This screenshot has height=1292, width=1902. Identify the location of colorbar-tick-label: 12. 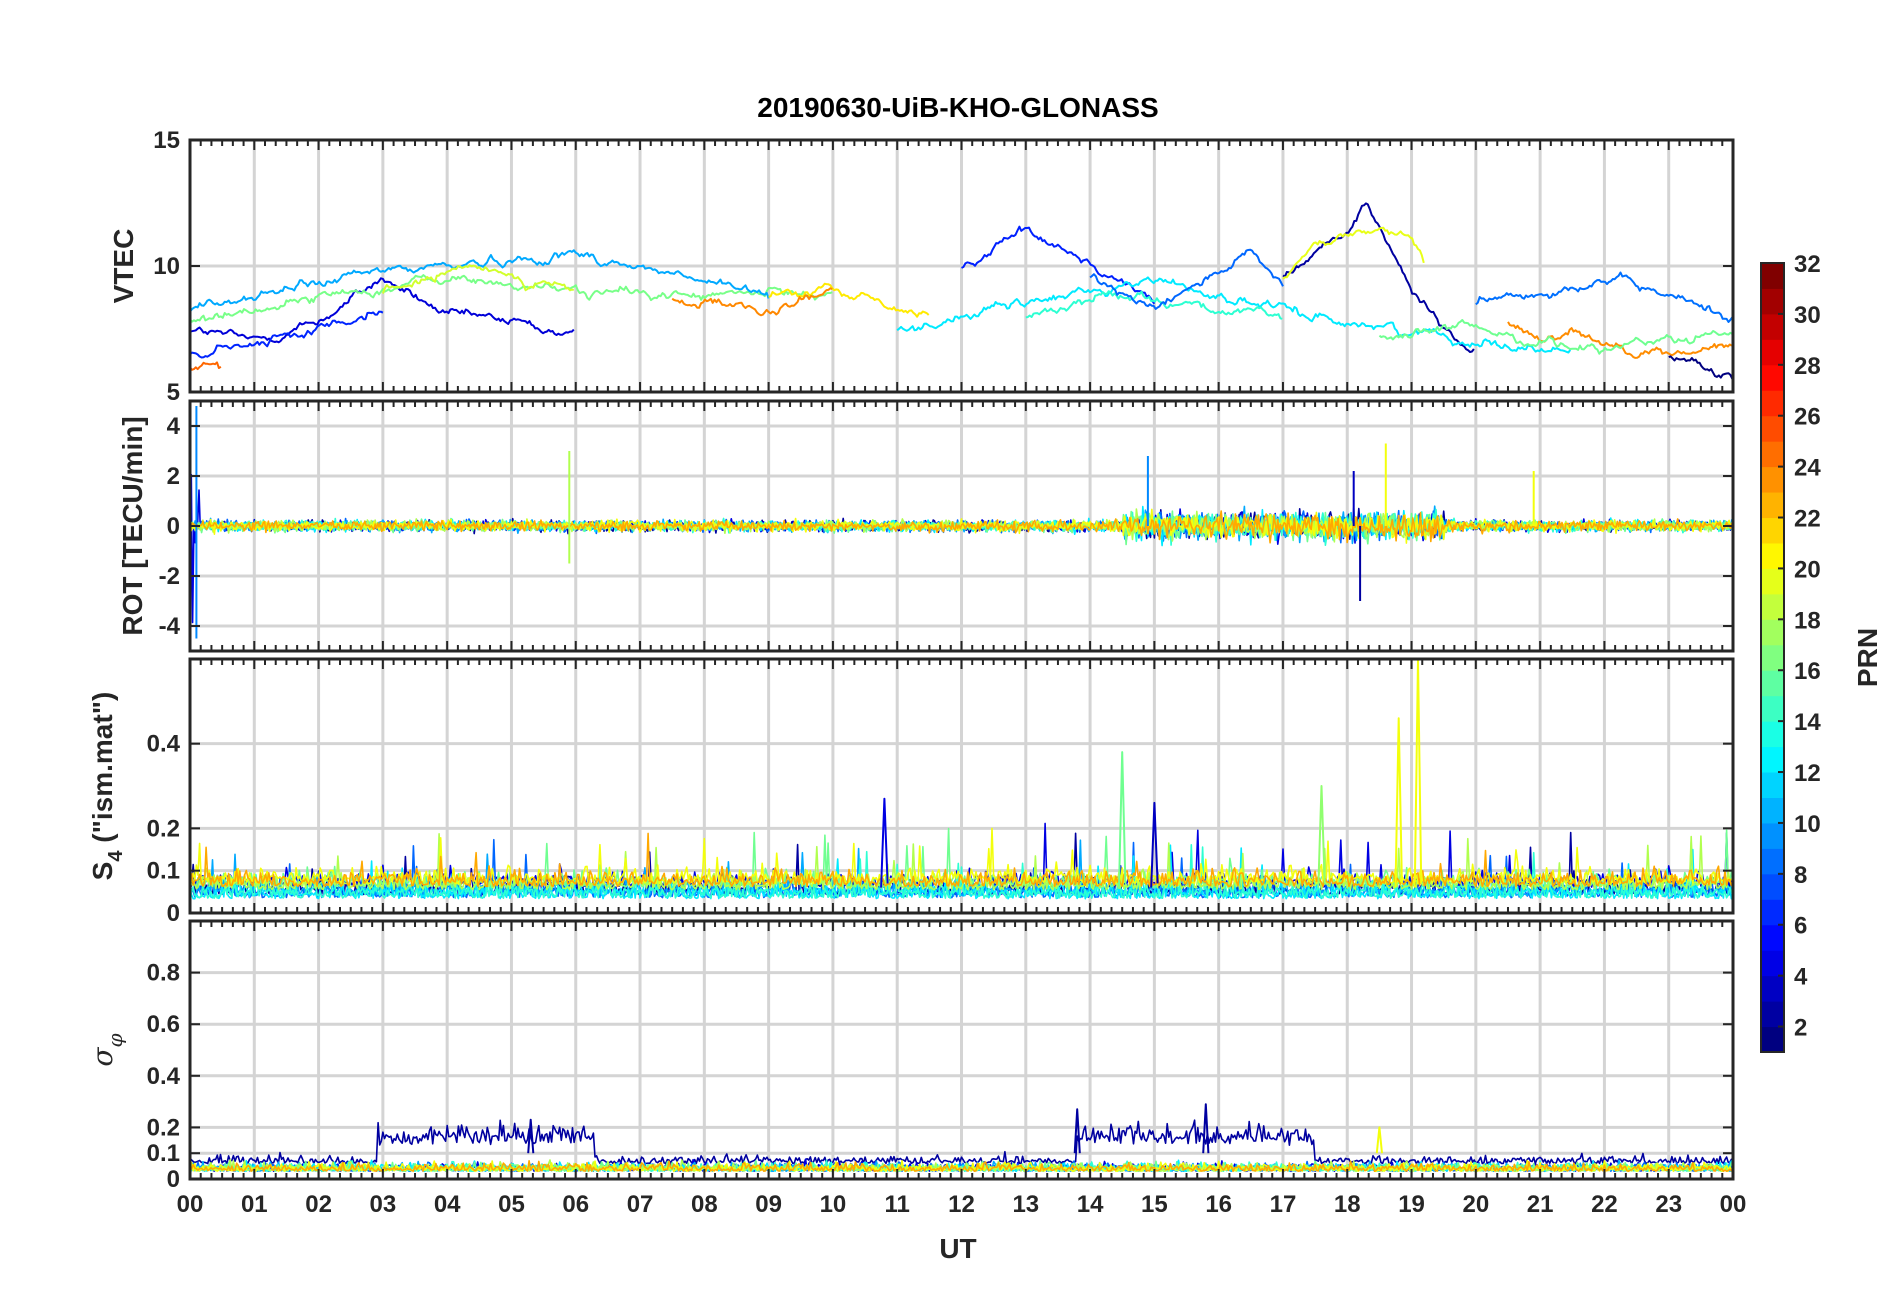
(1807, 773).